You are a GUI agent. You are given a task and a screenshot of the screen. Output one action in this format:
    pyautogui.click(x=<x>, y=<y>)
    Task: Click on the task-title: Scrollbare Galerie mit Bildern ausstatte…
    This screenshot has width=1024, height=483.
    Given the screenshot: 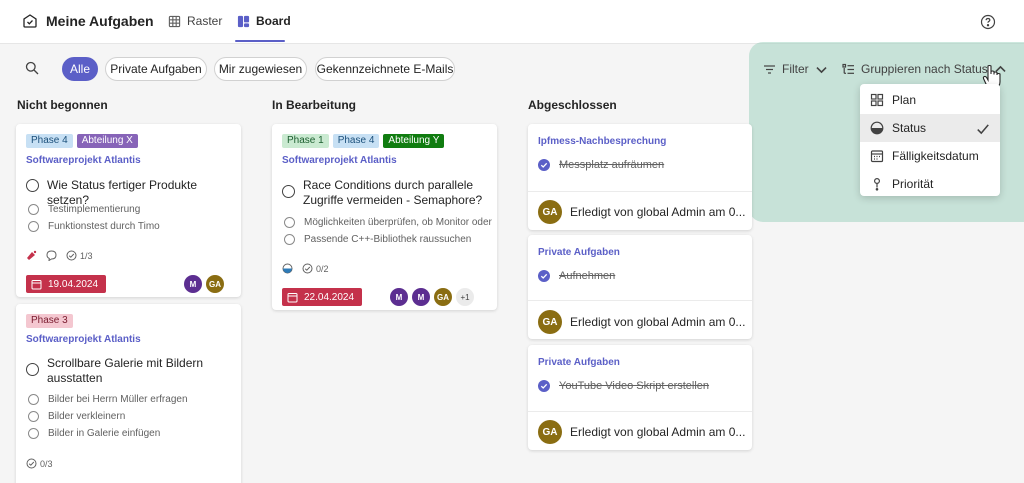 What is the action you would take?
    pyautogui.click(x=125, y=370)
    